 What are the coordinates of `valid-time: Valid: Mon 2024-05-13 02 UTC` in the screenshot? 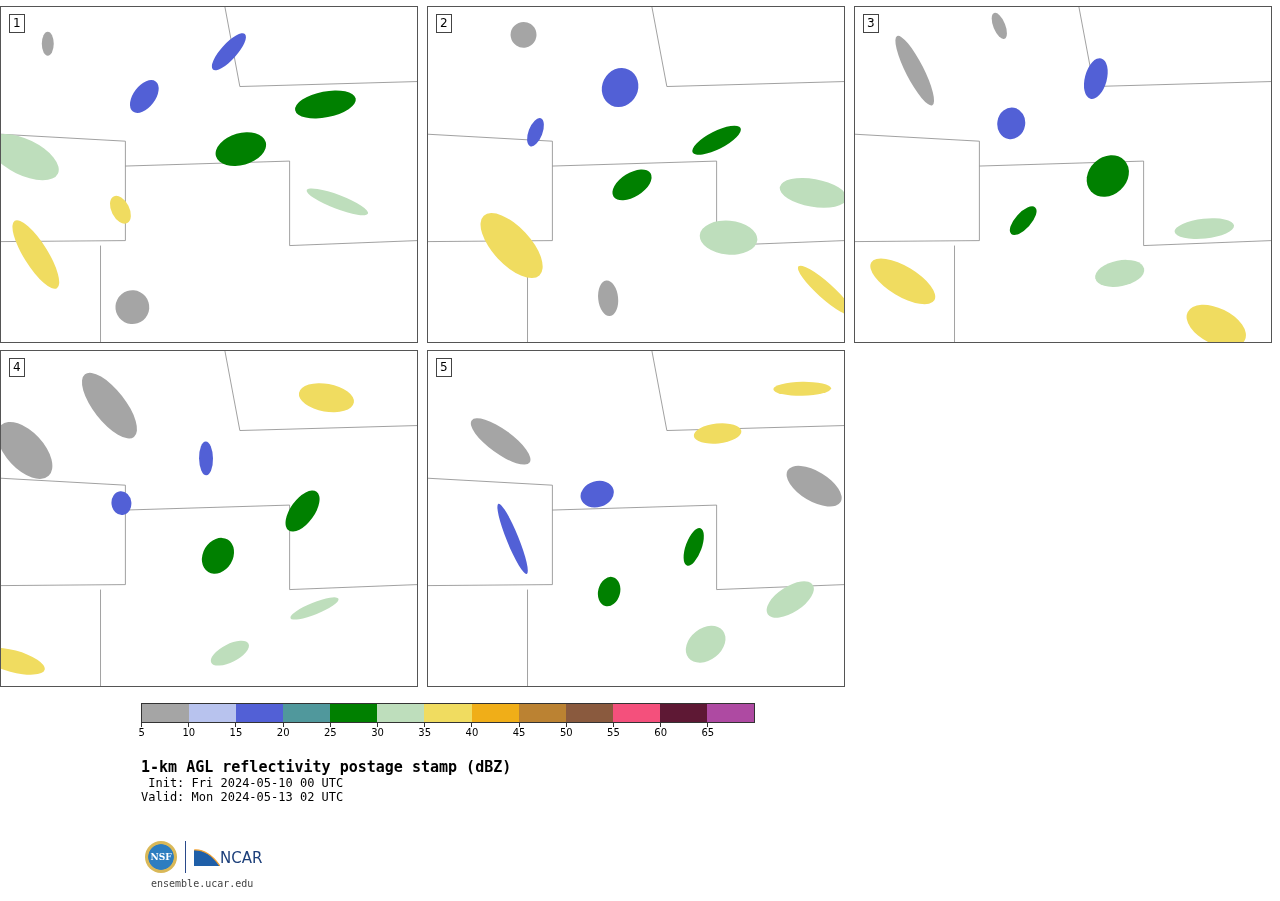 It's located at (243, 797).